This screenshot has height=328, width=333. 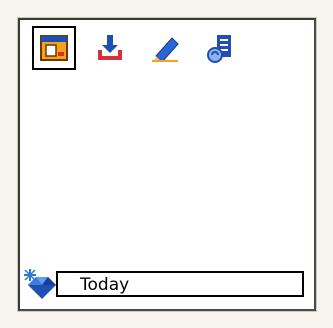 What do you see at coordinates (180, 284) in the screenshot?
I see `today-button: Today` at bounding box center [180, 284].